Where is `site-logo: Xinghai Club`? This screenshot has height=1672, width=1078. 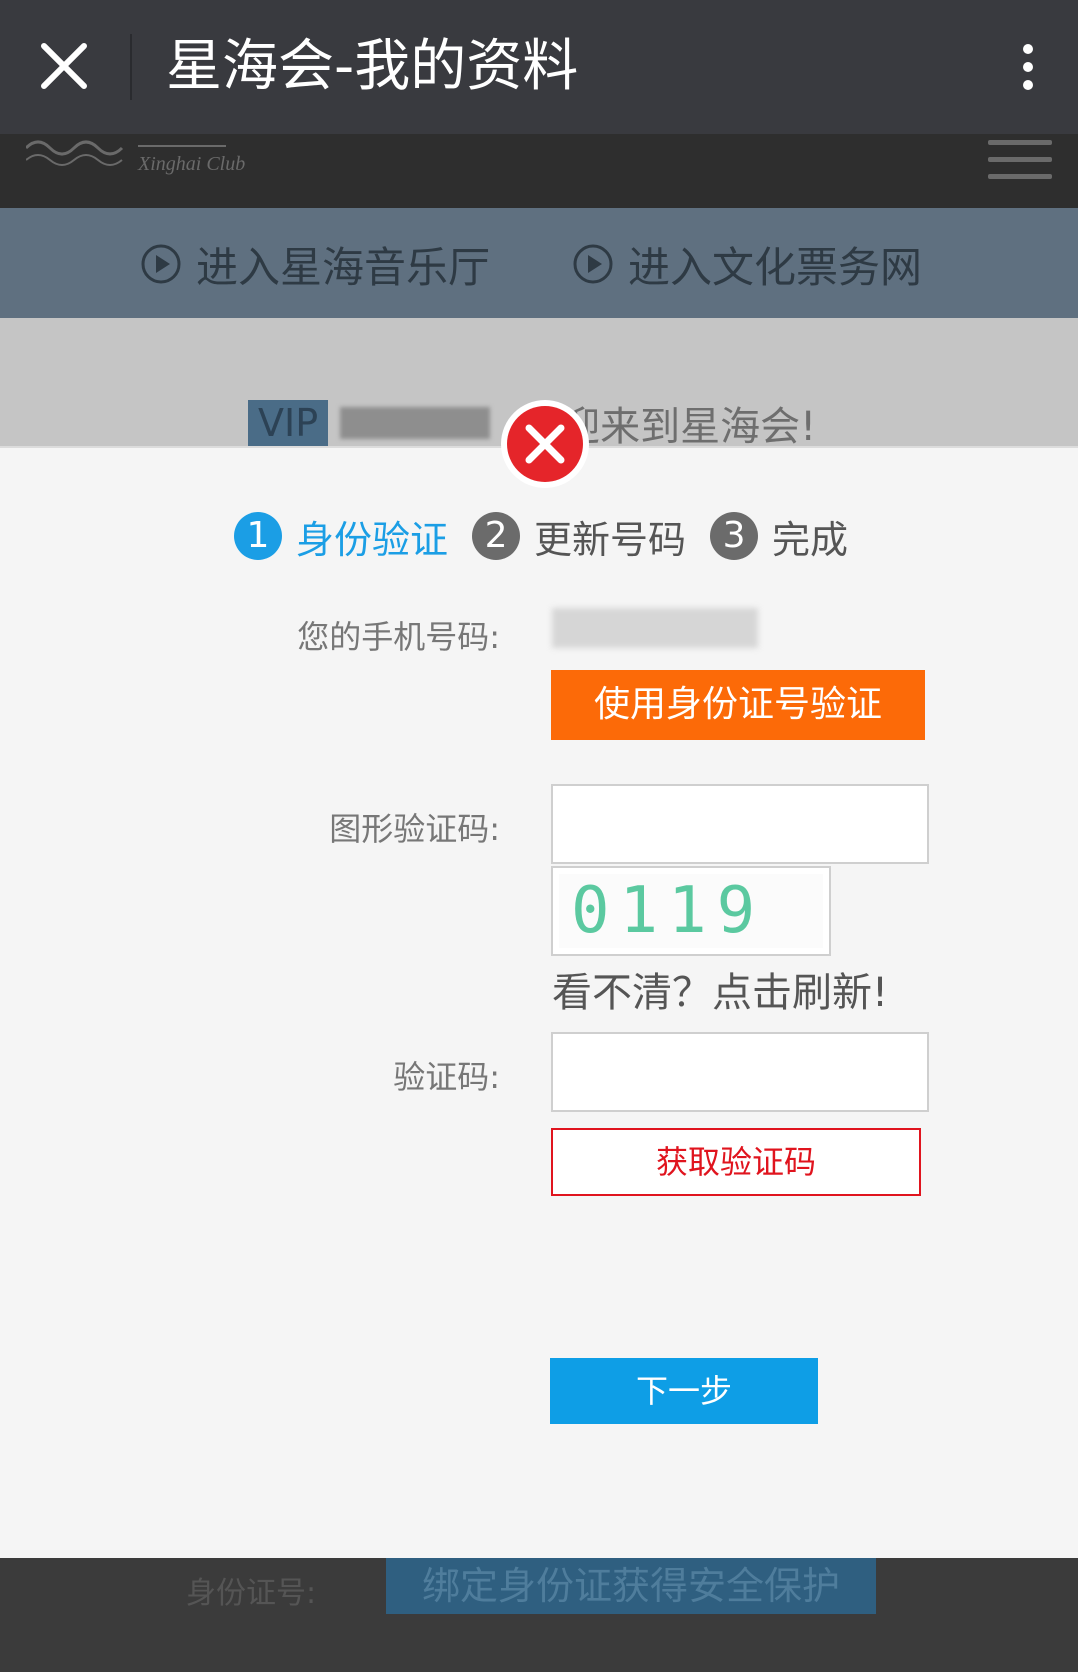 site-logo: Xinghai Club is located at coordinates (140, 160).